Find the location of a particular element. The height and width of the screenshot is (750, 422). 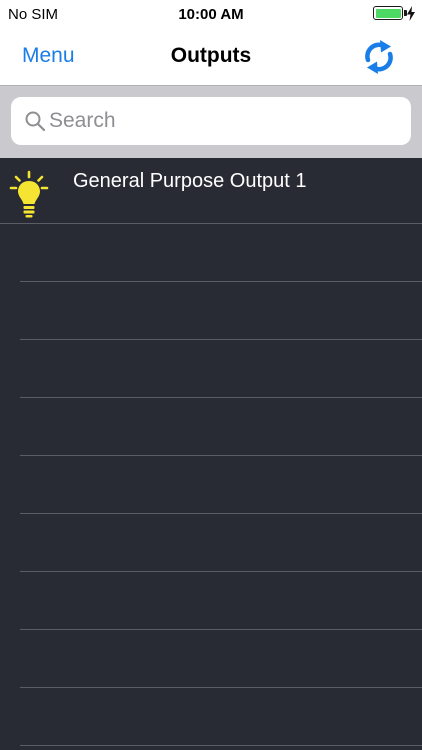

search-field is located at coordinates (211, 121).